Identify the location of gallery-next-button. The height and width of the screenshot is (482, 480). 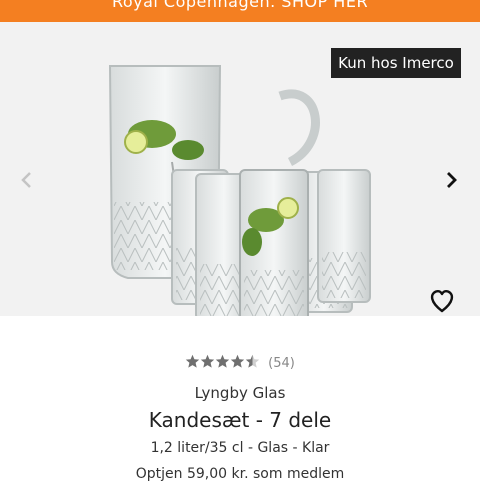
(452, 180).